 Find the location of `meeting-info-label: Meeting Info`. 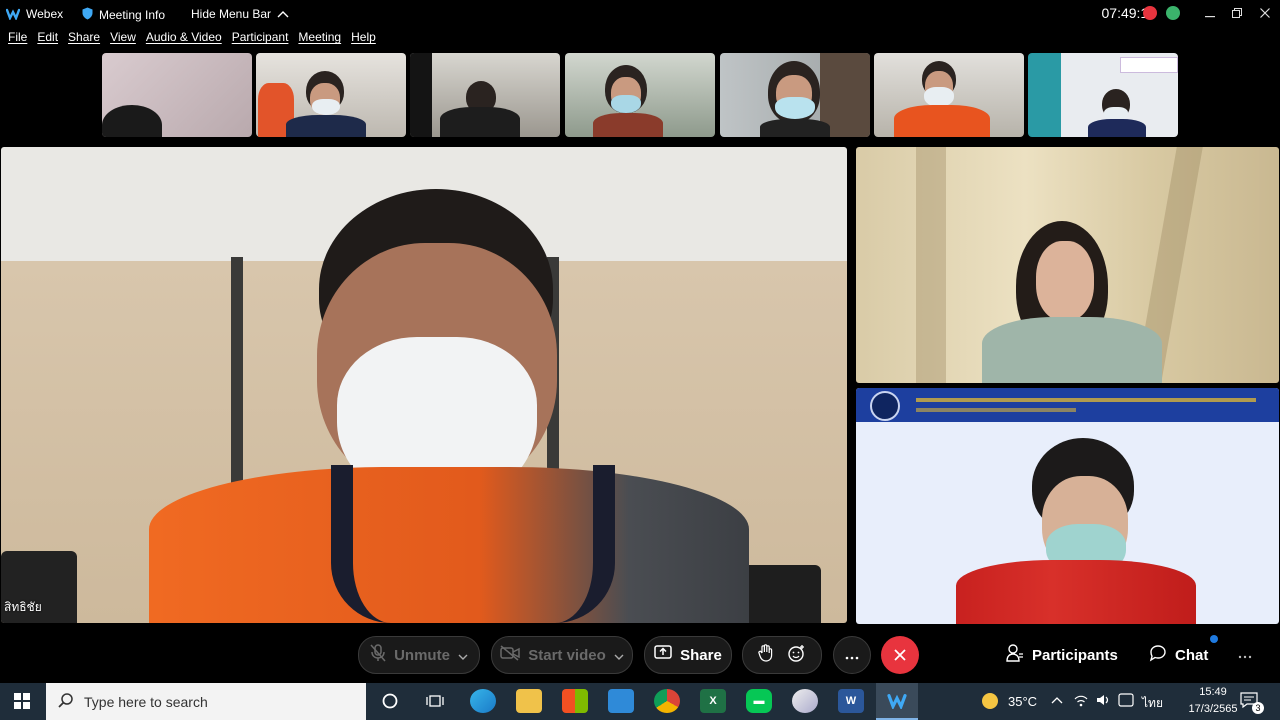

meeting-info-label: Meeting Info is located at coordinates (132, 15).